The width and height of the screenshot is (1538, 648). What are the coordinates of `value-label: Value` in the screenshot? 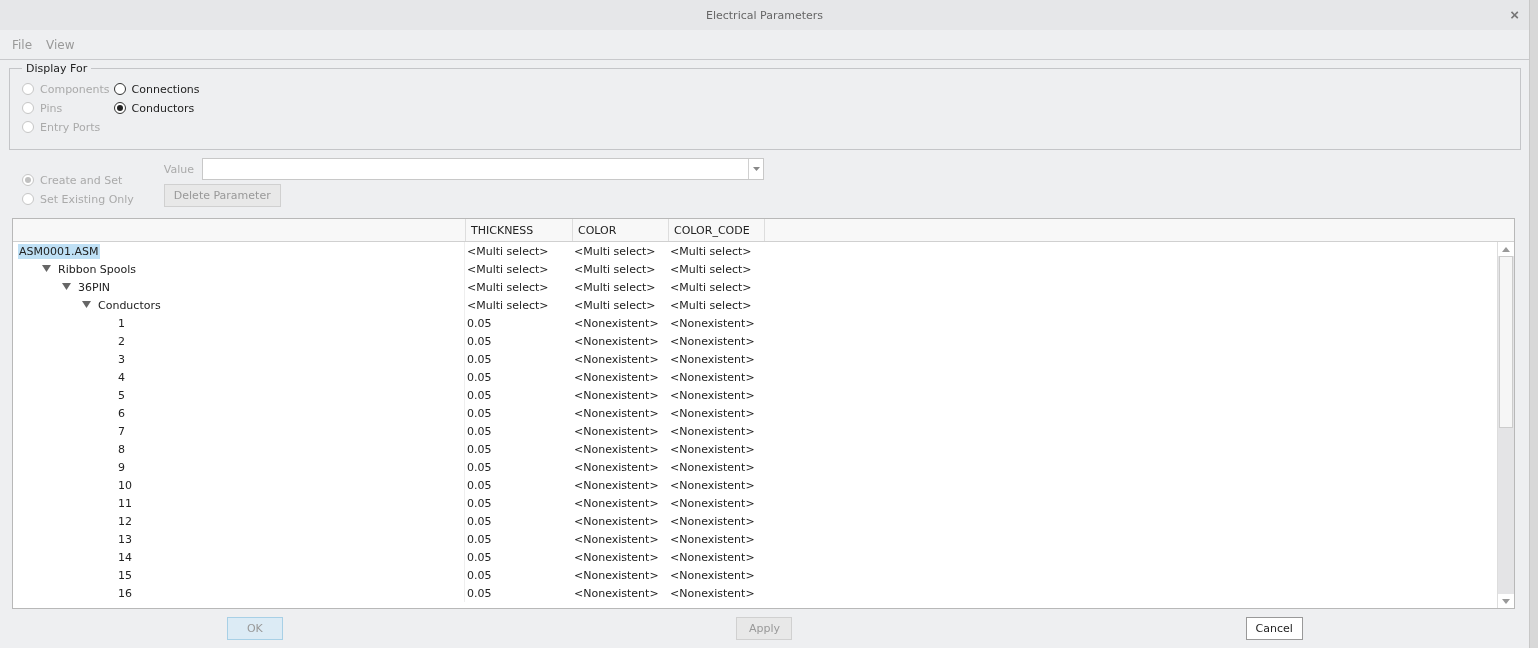 It's located at (179, 169).